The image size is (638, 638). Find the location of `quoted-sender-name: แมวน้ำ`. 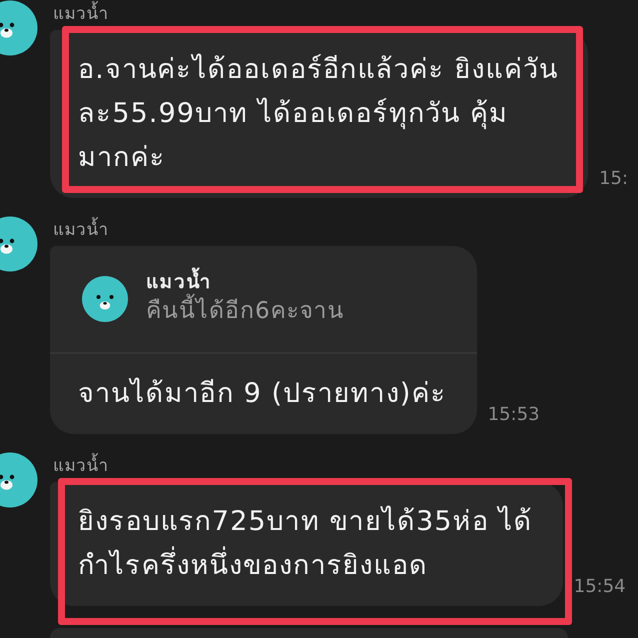

quoted-sender-name: แมวน้ำ is located at coordinates (179, 282).